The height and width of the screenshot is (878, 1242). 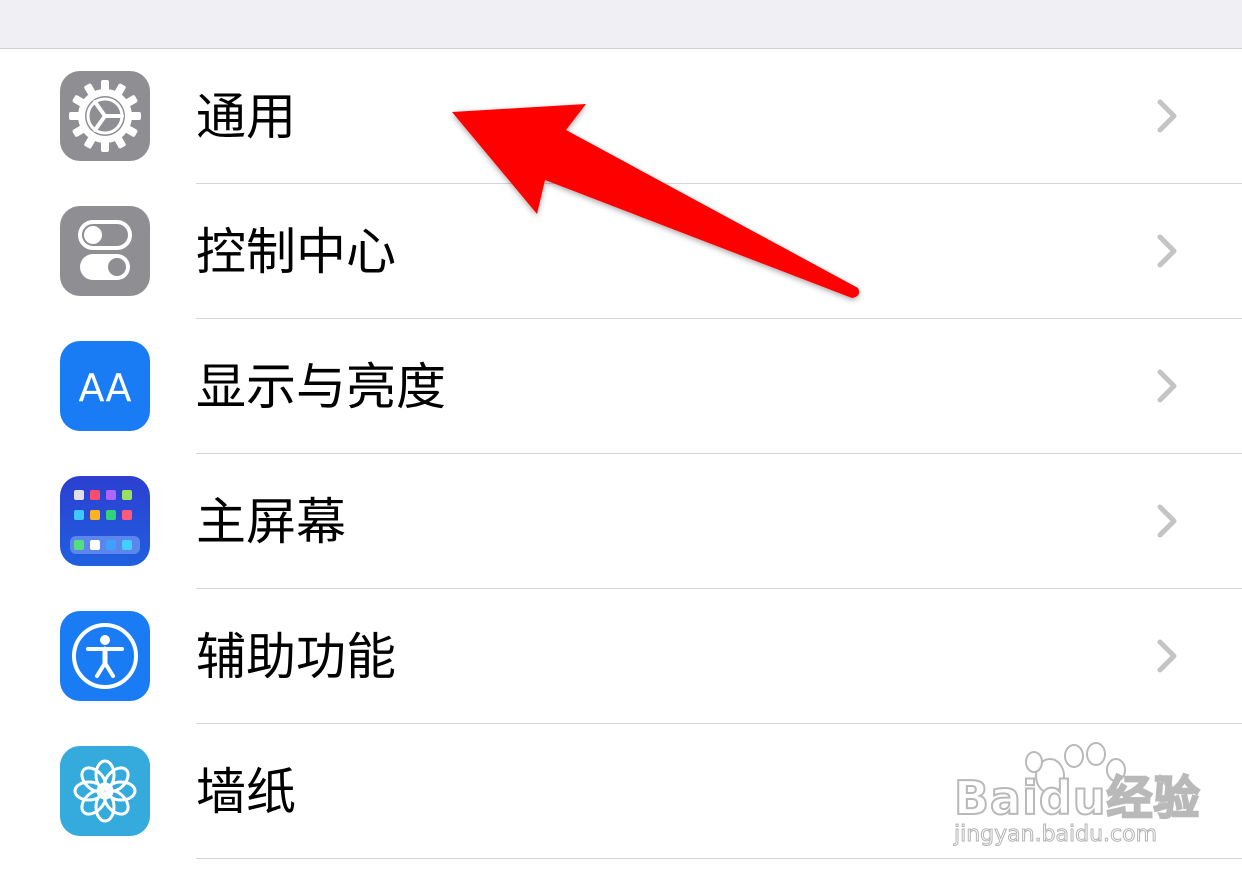 I want to click on settings-row-label: 主屏幕, so click(x=271, y=522).